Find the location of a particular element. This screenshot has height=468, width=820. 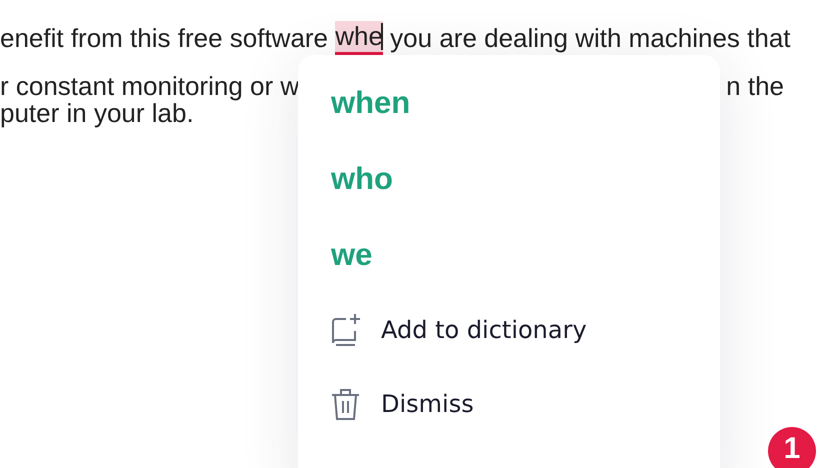

paragraph-text: n the is located at coordinates (755, 86).